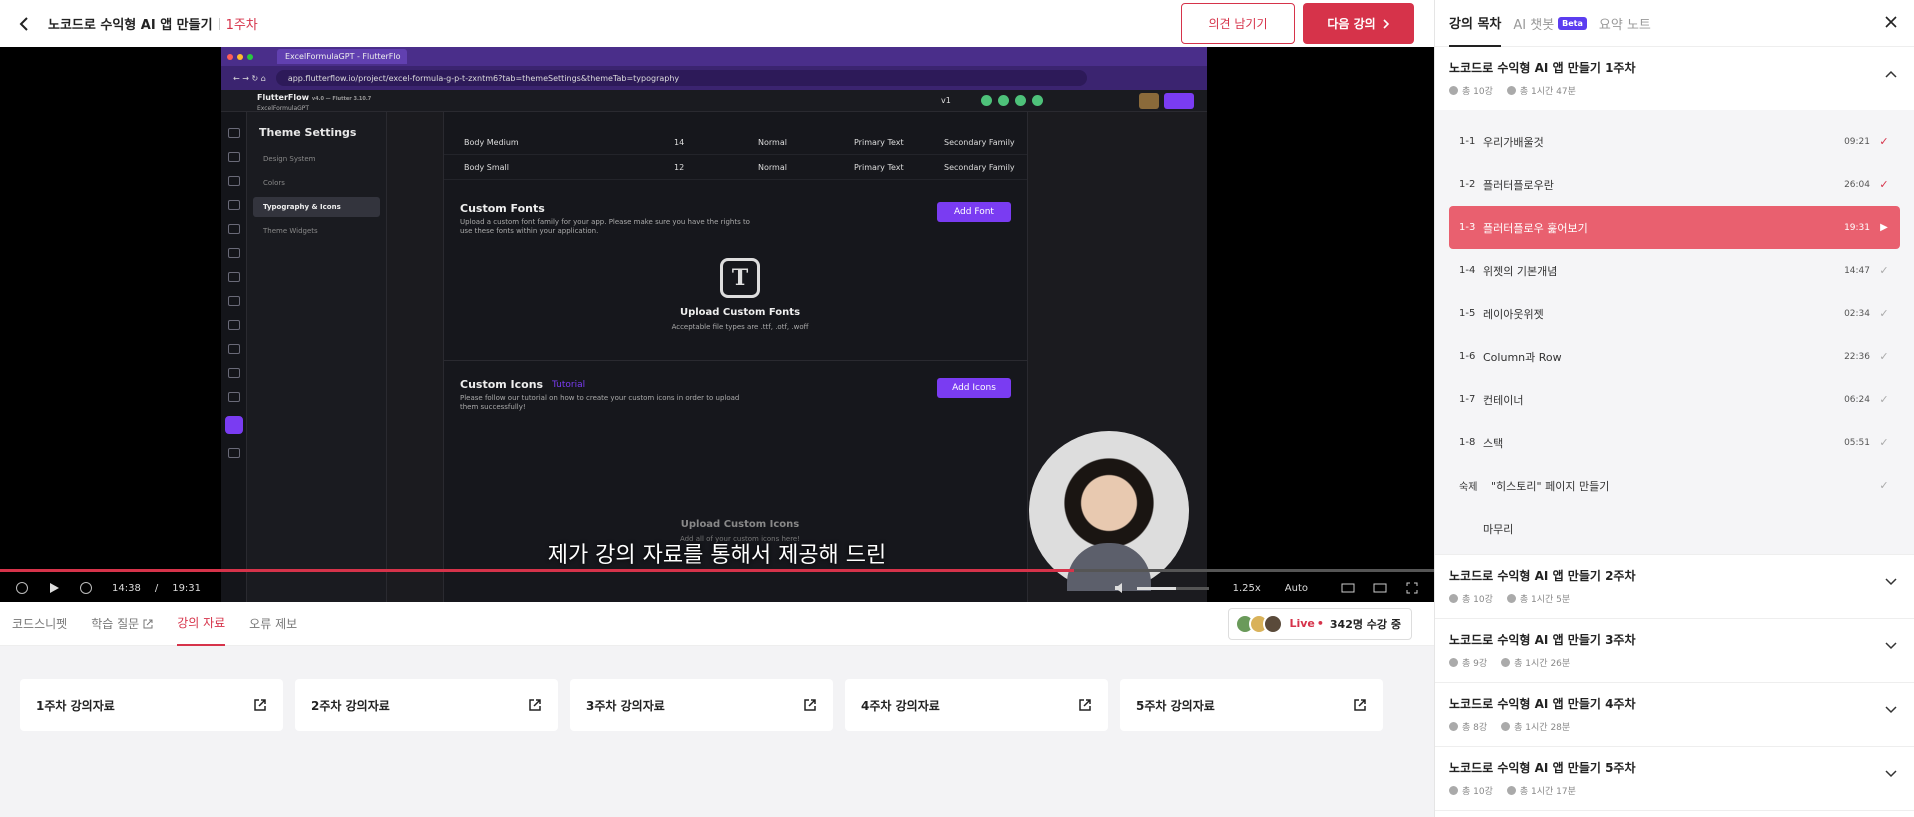  I want to click on week-label: 1주차, so click(241, 25).